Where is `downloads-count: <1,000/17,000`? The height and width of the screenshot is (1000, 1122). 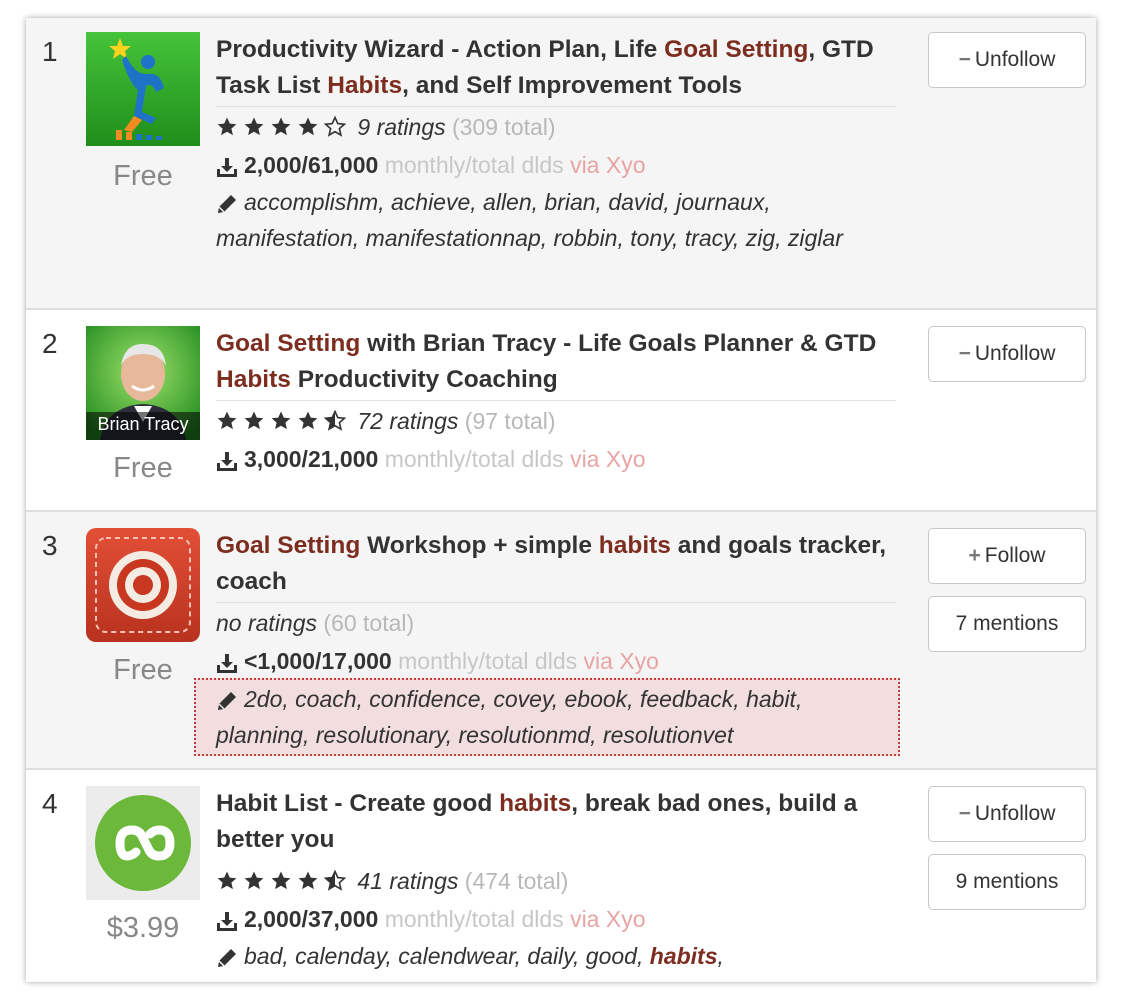
downloads-count: <1,000/17,000 is located at coordinates (318, 661).